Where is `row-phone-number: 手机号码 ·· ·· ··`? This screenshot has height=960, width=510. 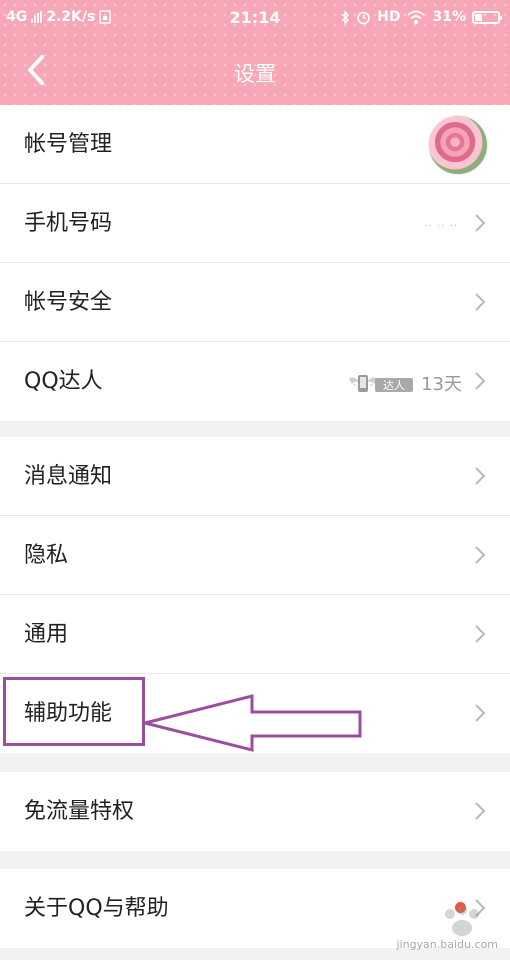 row-phone-number: 手机号码 ·· ·· ·· is located at coordinates (255, 223).